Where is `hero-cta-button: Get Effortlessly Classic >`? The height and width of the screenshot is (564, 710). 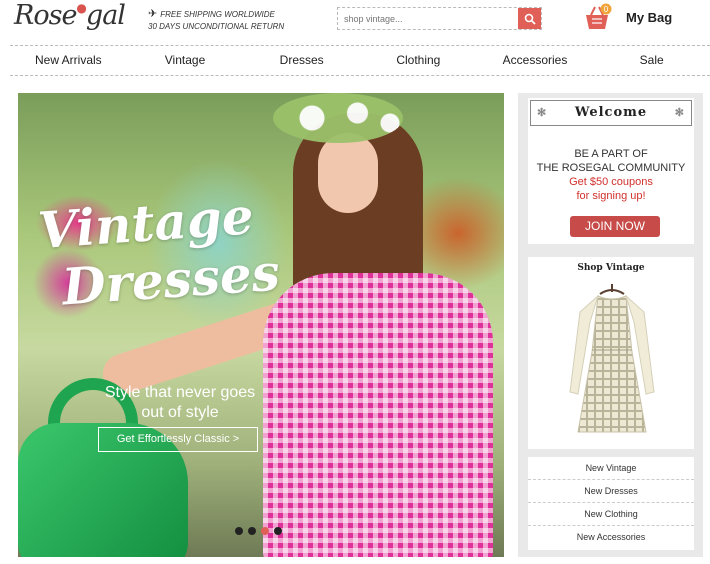
hero-cta-button: Get Effortlessly Classic > is located at coordinates (178, 439).